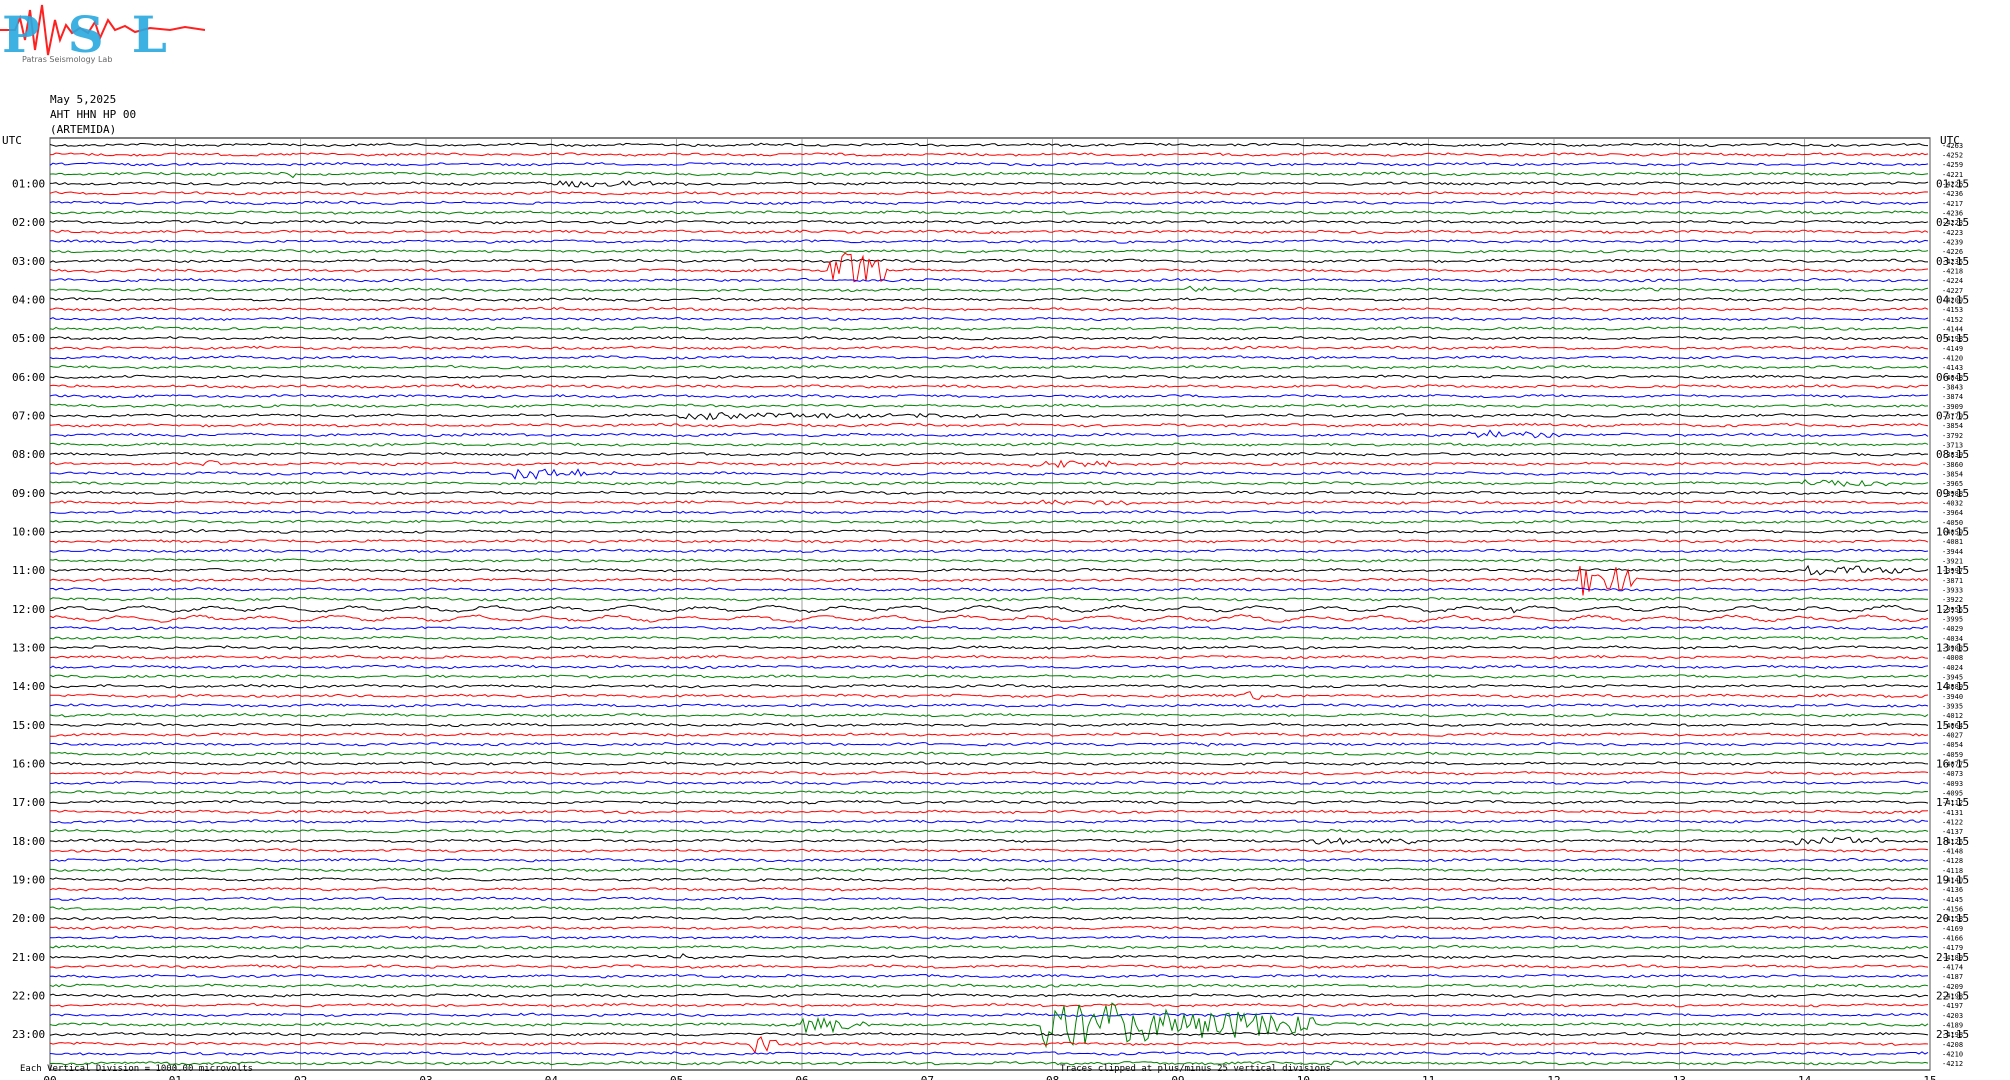  Describe the element at coordinates (1952, 900) in the screenshot. I see `trace-offset-label: -4145` at that location.